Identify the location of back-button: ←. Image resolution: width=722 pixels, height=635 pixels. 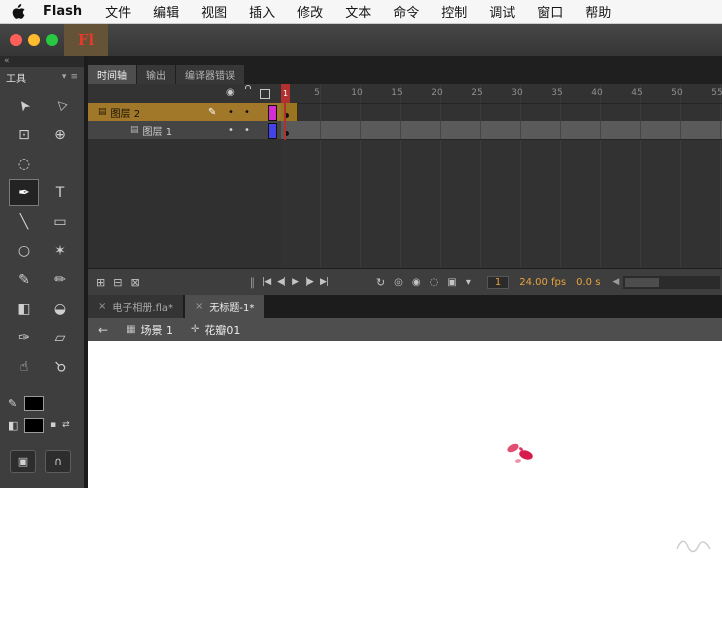
(103, 330).